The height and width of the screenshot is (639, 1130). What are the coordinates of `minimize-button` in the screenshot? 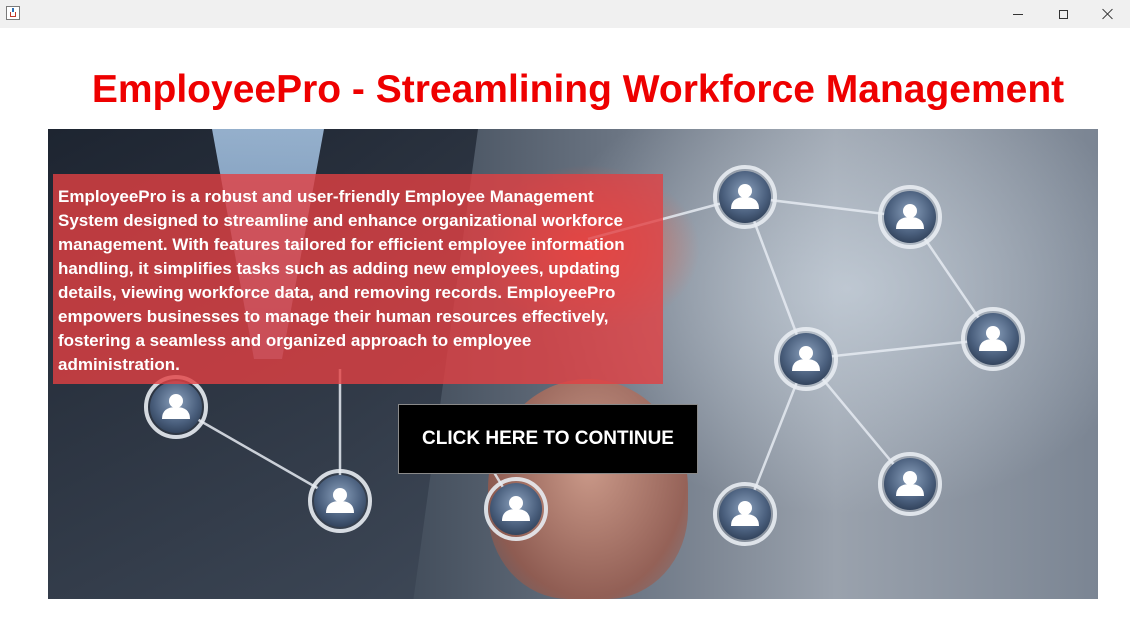 It's located at (1018, 14).